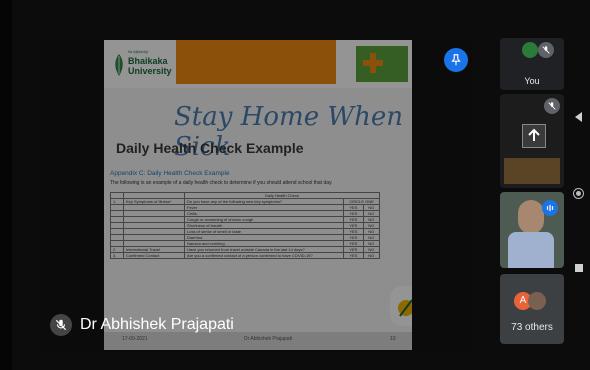 Image resolution: width=590 pixels, height=370 pixels. I want to click on screen-mic-off-indicator, so click(552, 106).